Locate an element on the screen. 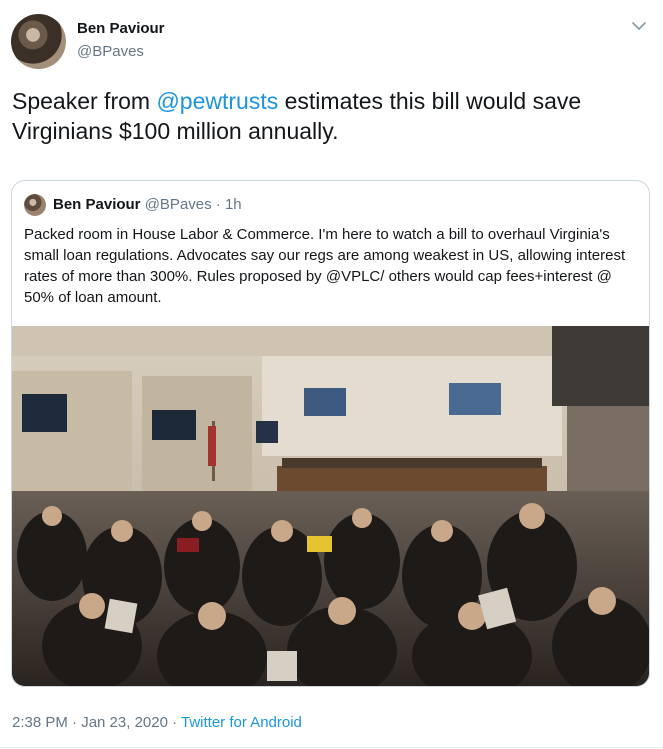 This screenshot has width=663, height=749. mention-link: @pewtrusts is located at coordinates (217, 101).